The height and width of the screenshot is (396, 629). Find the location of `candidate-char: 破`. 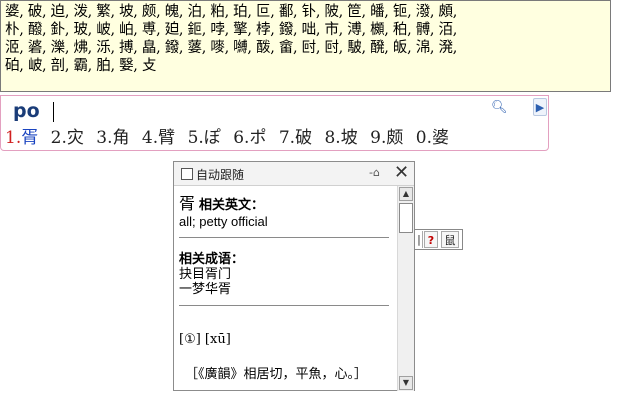

candidate-char: 破 is located at coordinates (304, 138).